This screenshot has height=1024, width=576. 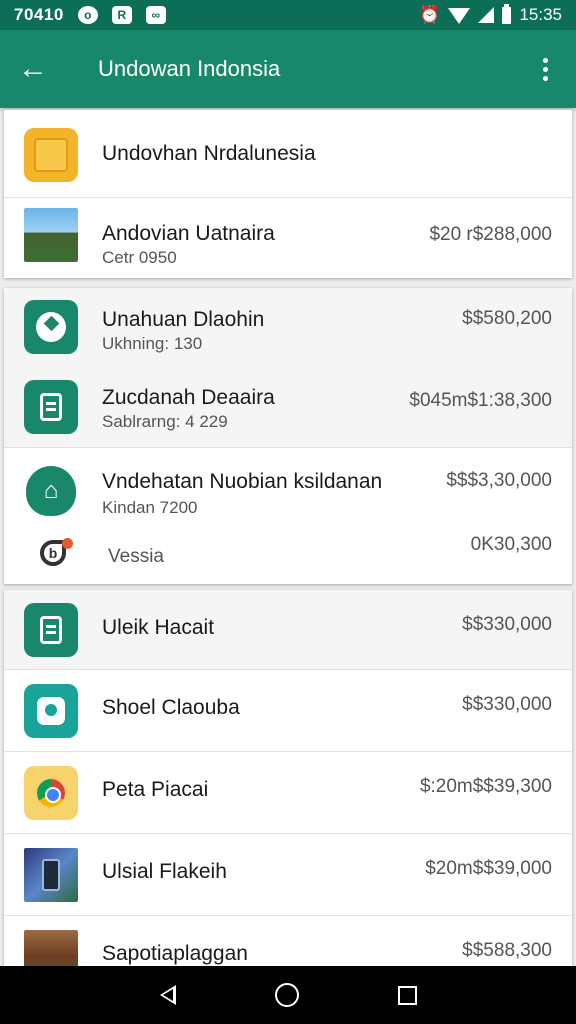 I want to click on nav-back-icon, so click(x=167, y=995).